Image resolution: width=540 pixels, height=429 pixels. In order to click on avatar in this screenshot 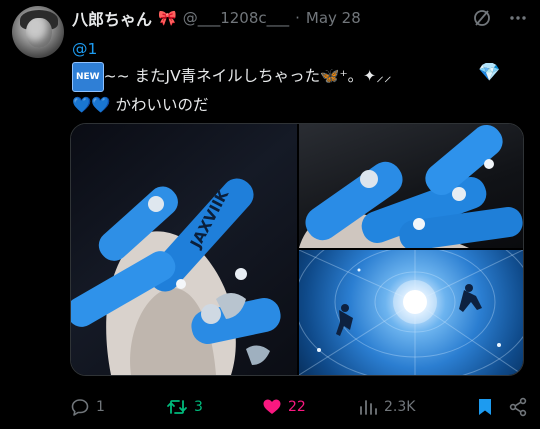, I will do `click(38, 32)`.